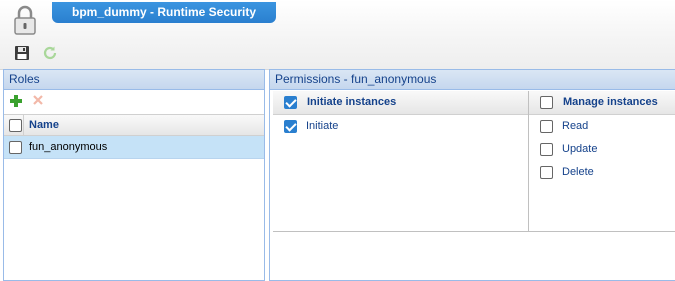 The height and width of the screenshot is (281, 675). I want to click on roles-toolbar, so click(134, 102).